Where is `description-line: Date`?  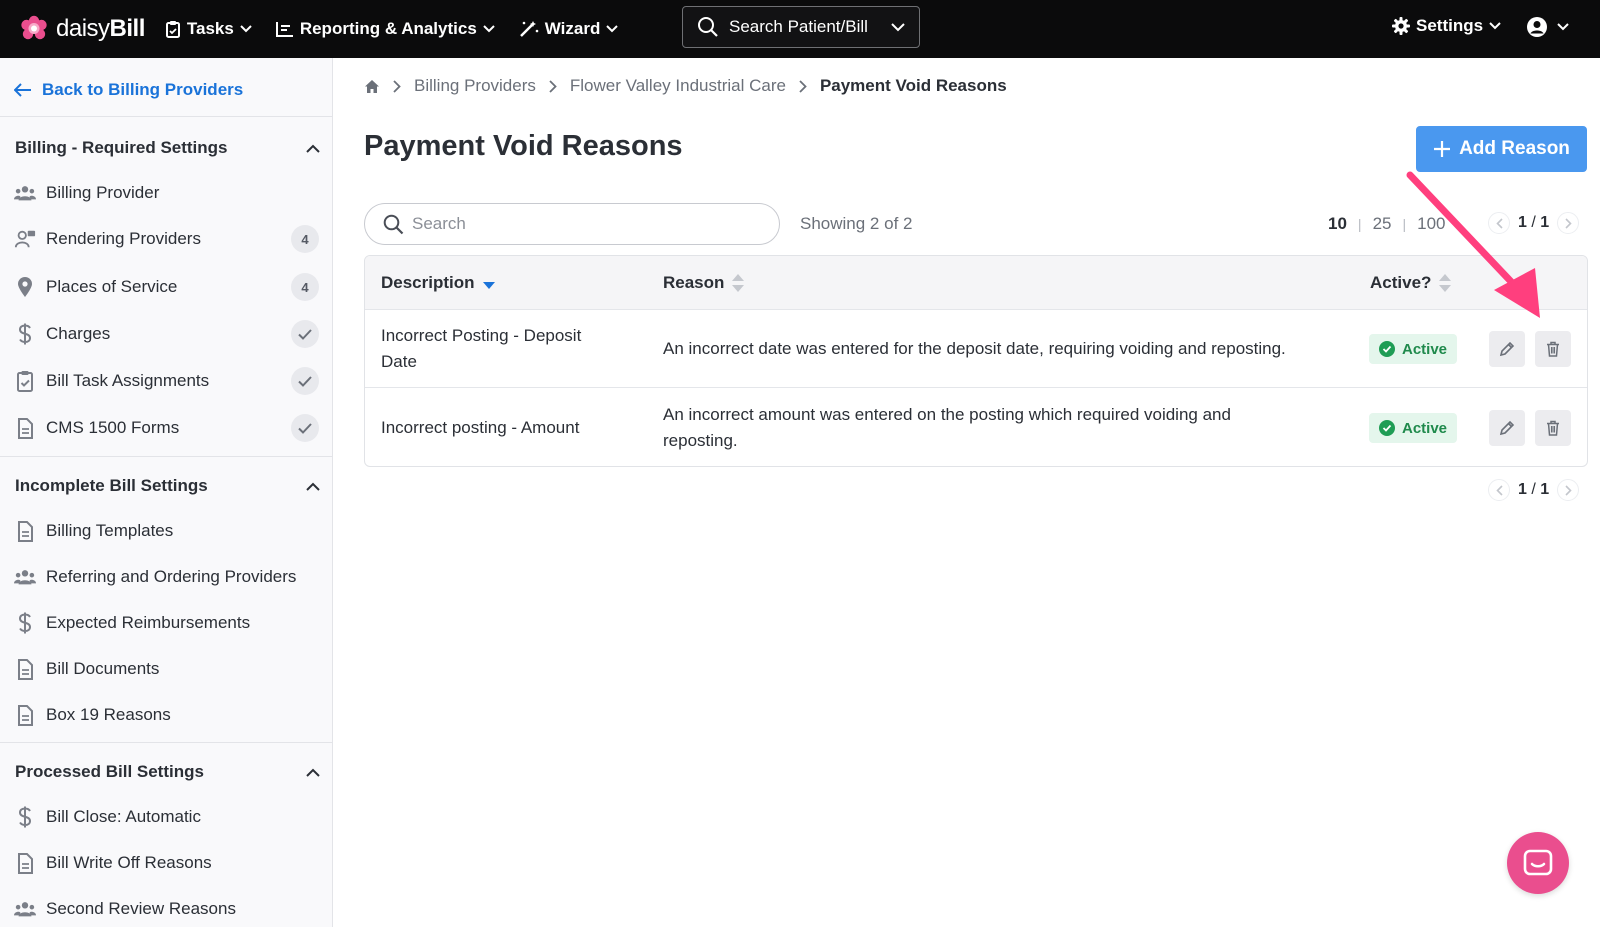 description-line: Date is located at coordinates (399, 361).